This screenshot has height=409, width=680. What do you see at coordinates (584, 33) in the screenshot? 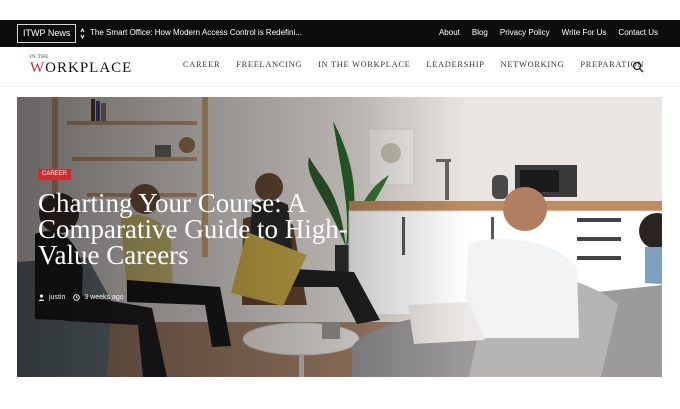
I see `top-link-write-for-us: Write For Us` at bounding box center [584, 33].